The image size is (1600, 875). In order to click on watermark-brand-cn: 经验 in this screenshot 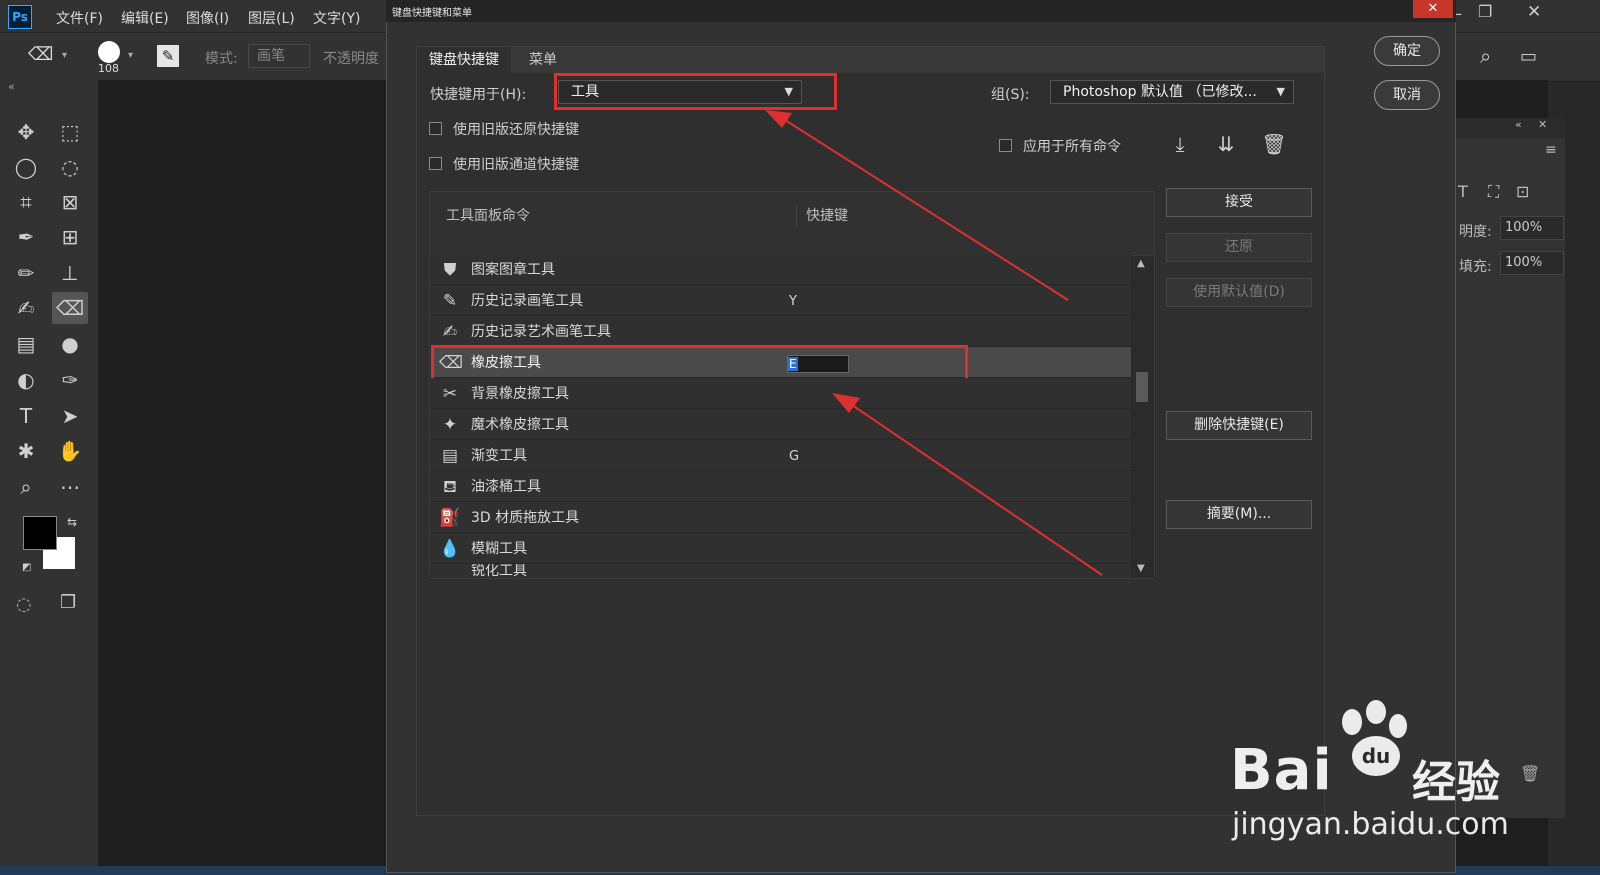, I will do `click(1456, 782)`.